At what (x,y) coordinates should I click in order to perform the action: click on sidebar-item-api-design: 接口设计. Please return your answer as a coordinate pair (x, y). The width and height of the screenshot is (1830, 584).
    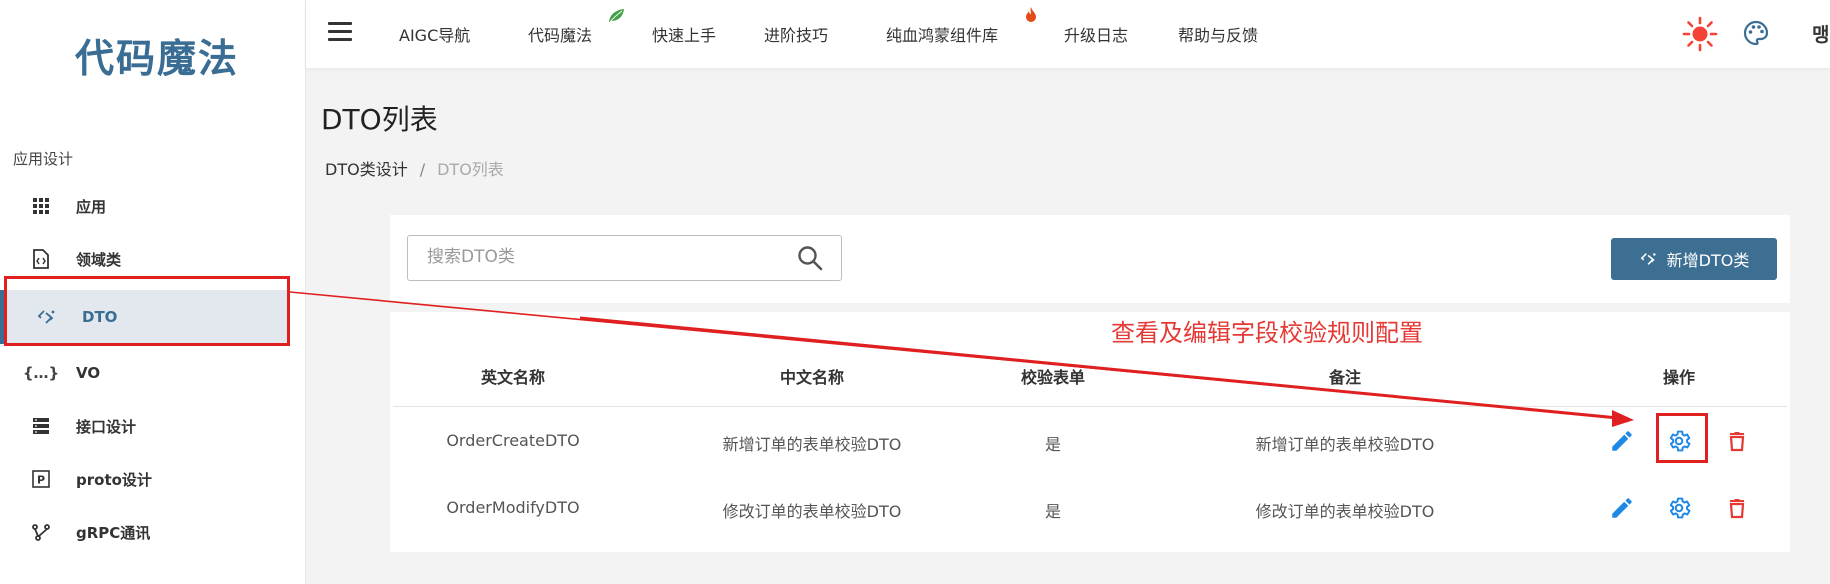
    Looking at the image, I should click on (146, 426).